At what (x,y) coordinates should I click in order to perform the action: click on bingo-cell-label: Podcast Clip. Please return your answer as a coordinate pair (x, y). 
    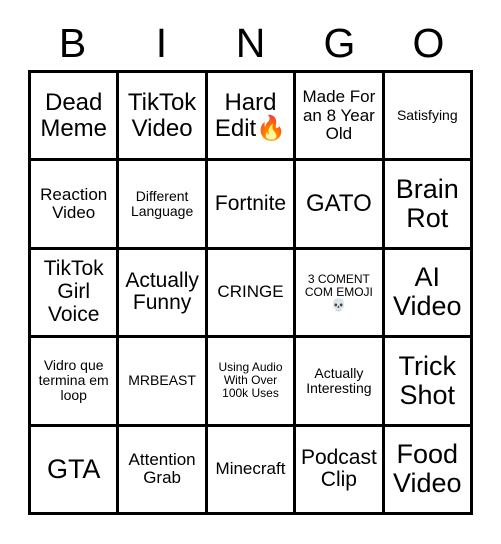
    Looking at the image, I should click on (338, 468).